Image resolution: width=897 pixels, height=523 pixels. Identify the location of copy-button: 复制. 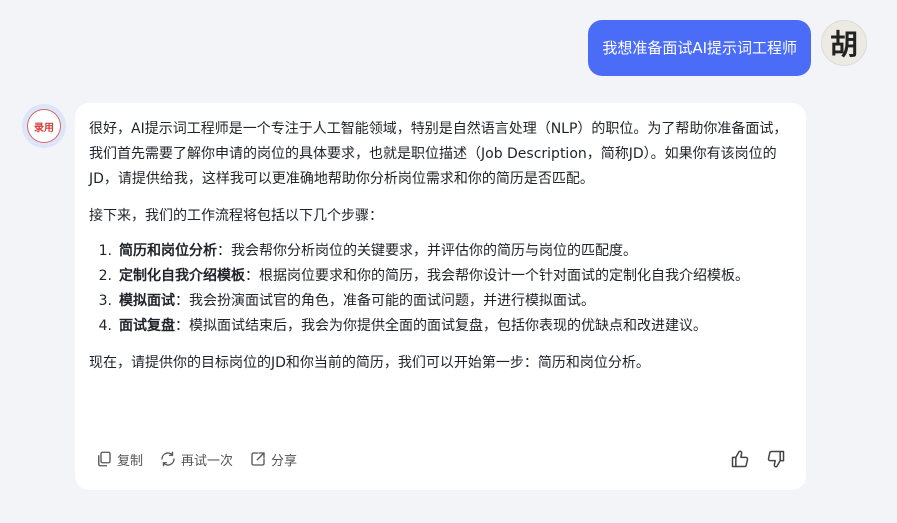
(119, 459).